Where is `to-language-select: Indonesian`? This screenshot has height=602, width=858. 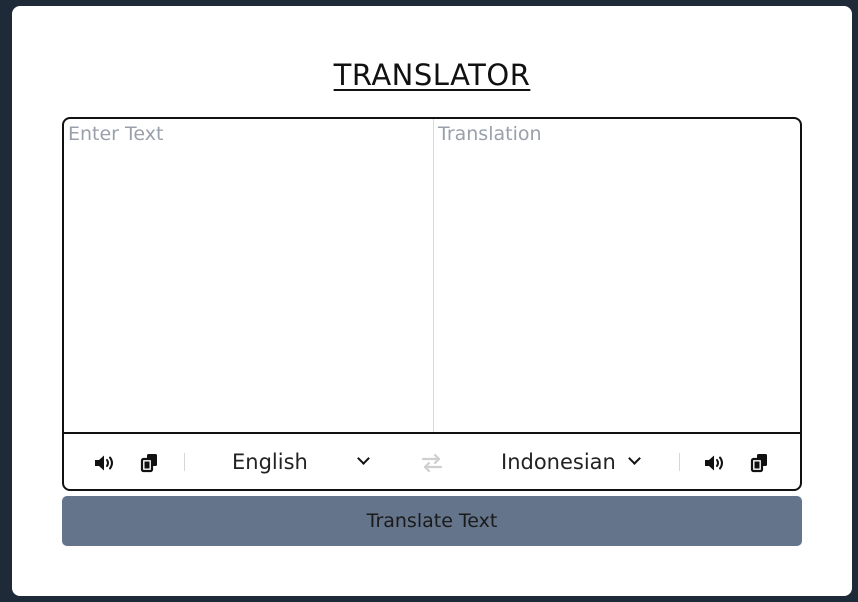
to-language-select: Indonesian is located at coordinates (572, 462).